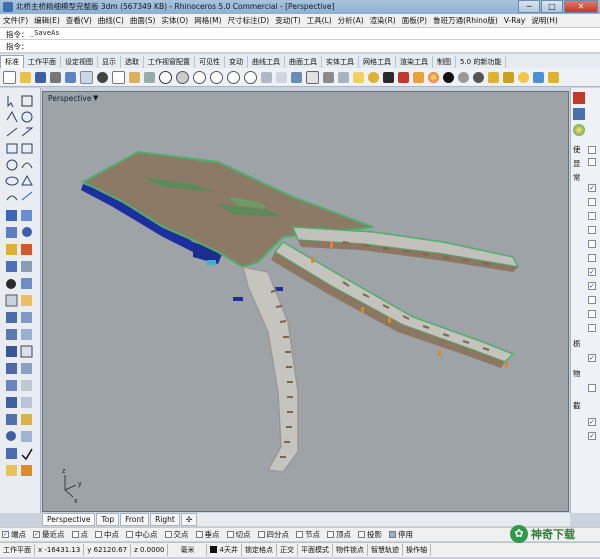  What do you see at coordinates (414, 20) in the screenshot?
I see `menu-panels: 面板(P)` at bounding box center [414, 20].